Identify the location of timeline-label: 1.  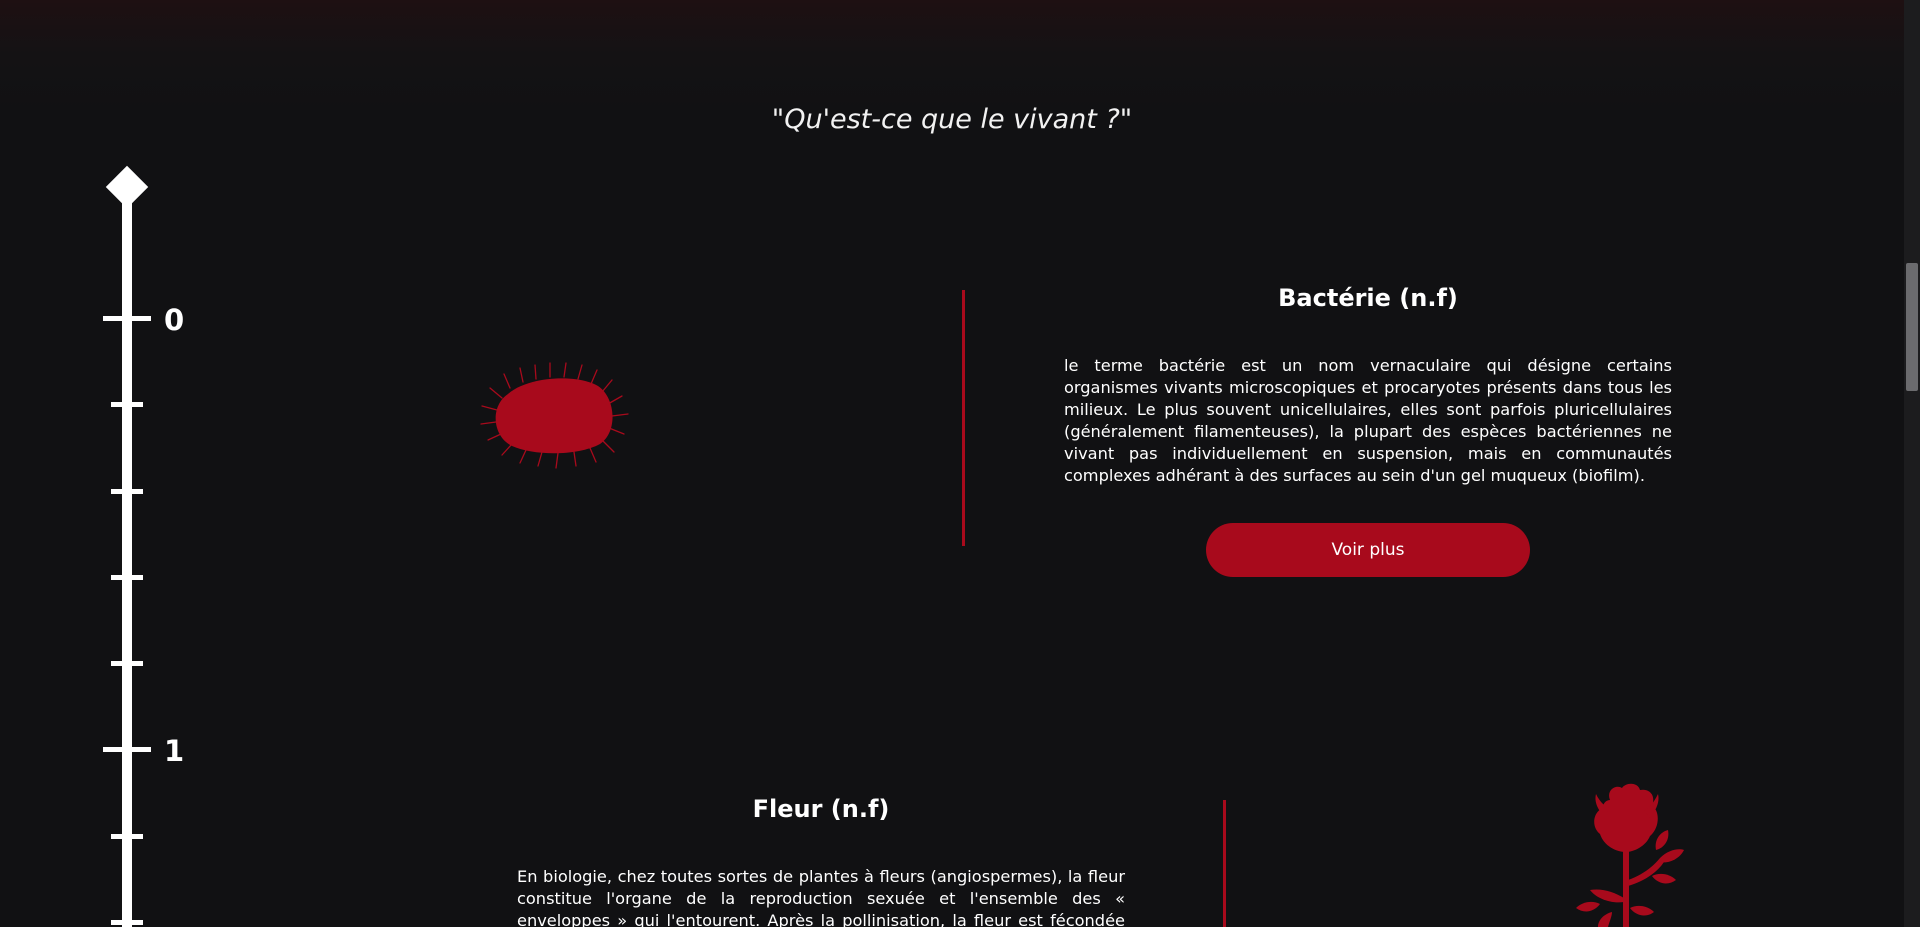
(174, 751).